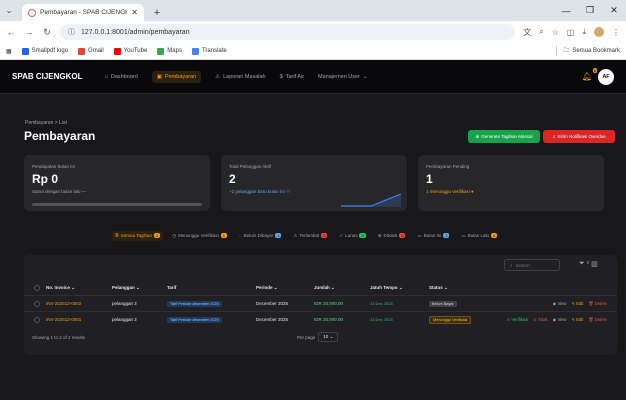 The height and width of the screenshot is (400, 626). What do you see at coordinates (555, 32) in the screenshot?
I see `bookmark-star-icon: ☆` at bounding box center [555, 32].